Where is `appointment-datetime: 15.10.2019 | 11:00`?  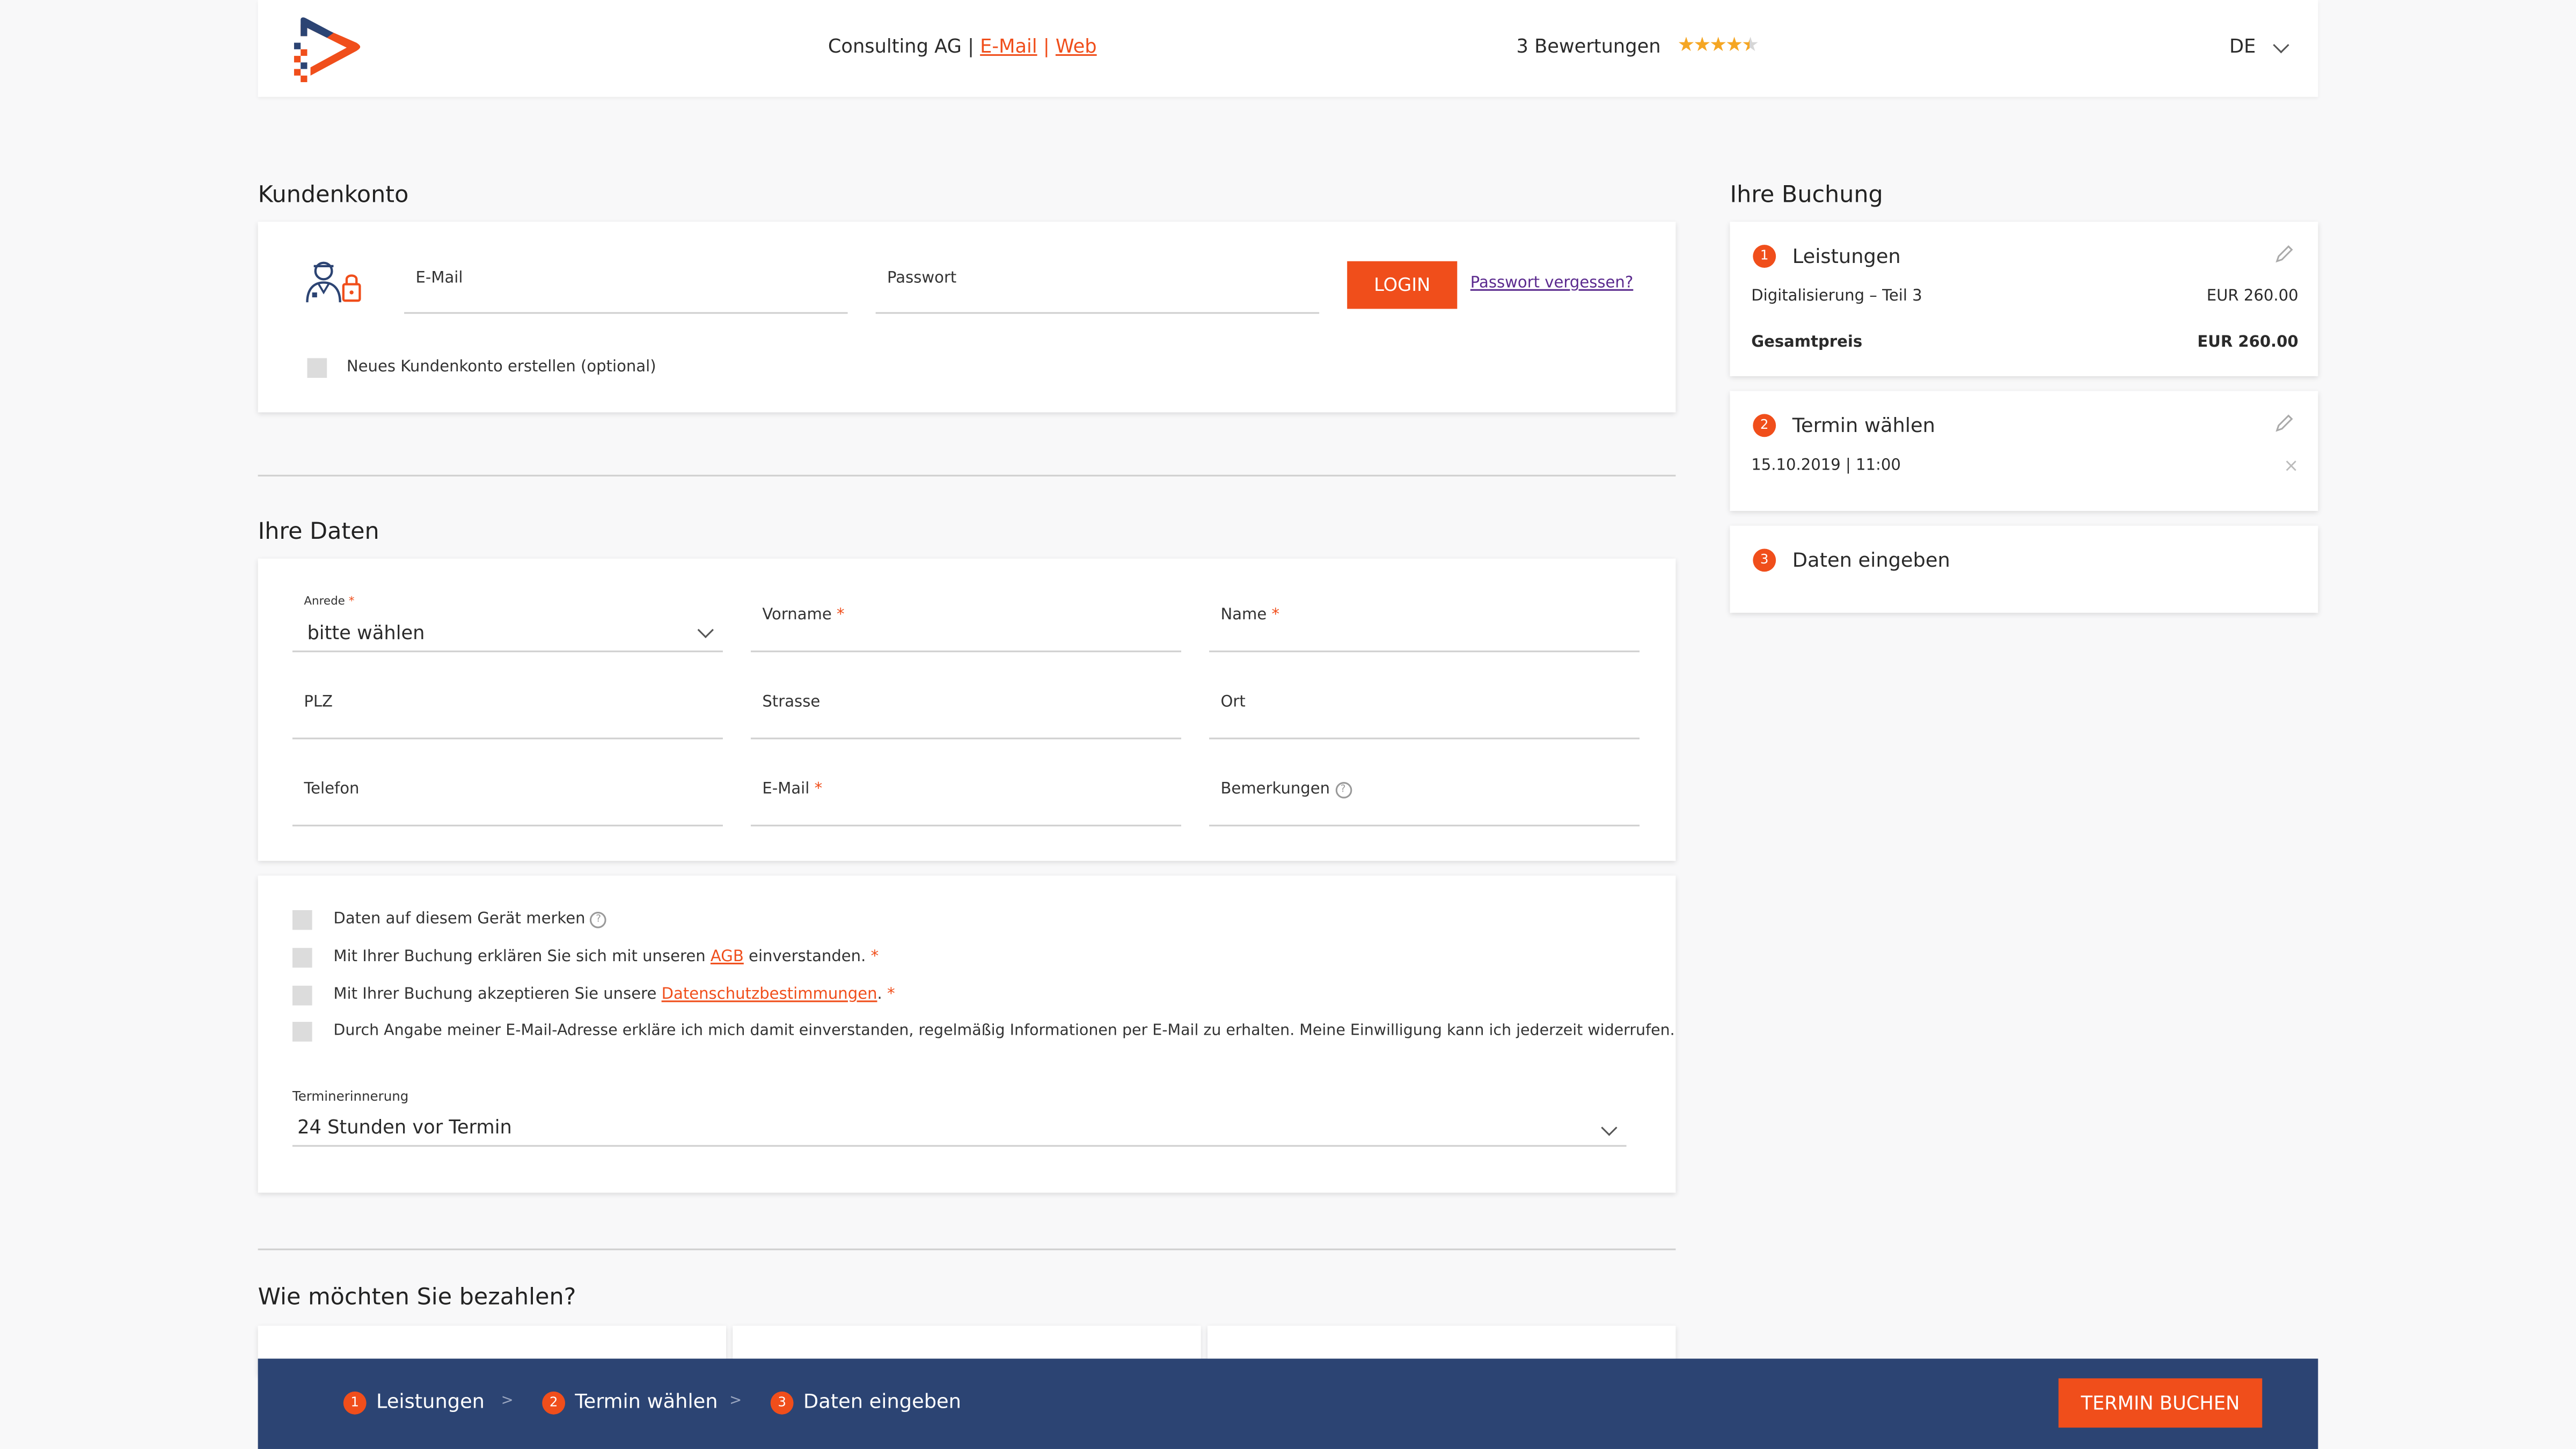 appointment-datetime: 15.10.2019 | 11:00 is located at coordinates (1826, 466).